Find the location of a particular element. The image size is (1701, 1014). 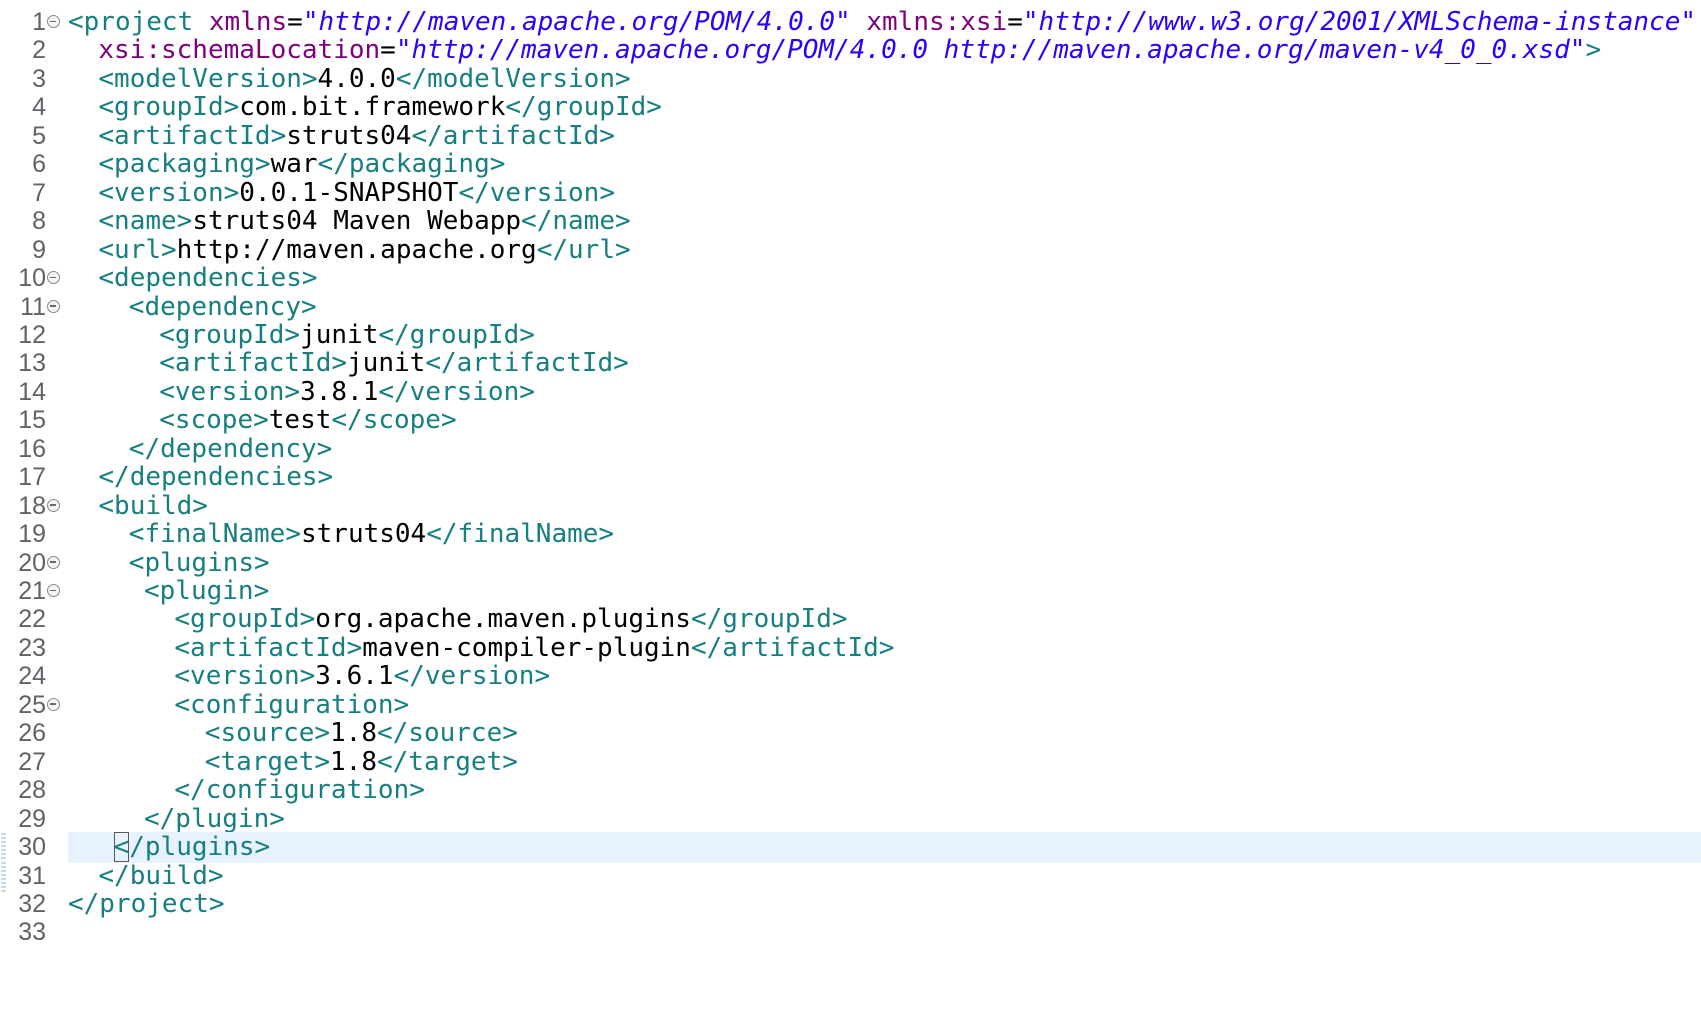

code-area is located at coordinates (884, 932).